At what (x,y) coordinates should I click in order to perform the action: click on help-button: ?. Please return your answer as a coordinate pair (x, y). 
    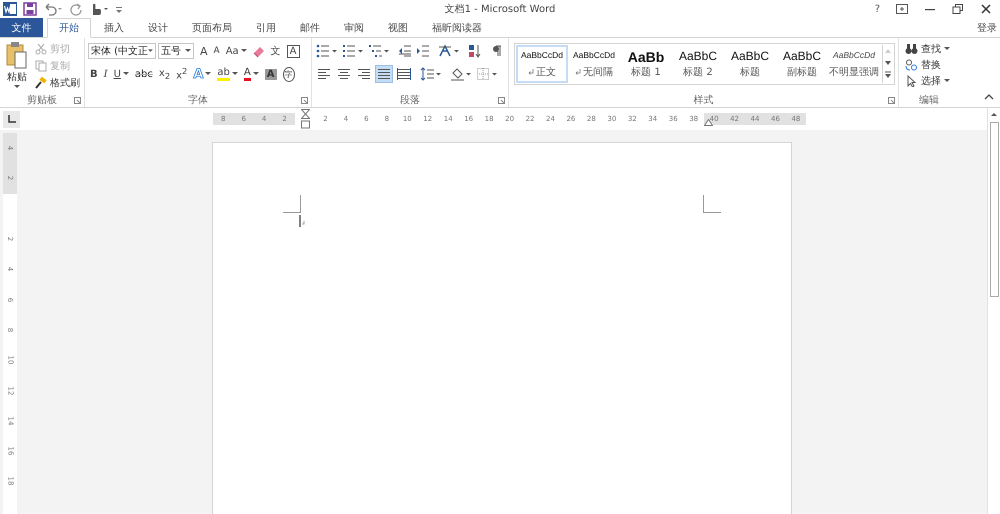
    Looking at the image, I should click on (877, 9).